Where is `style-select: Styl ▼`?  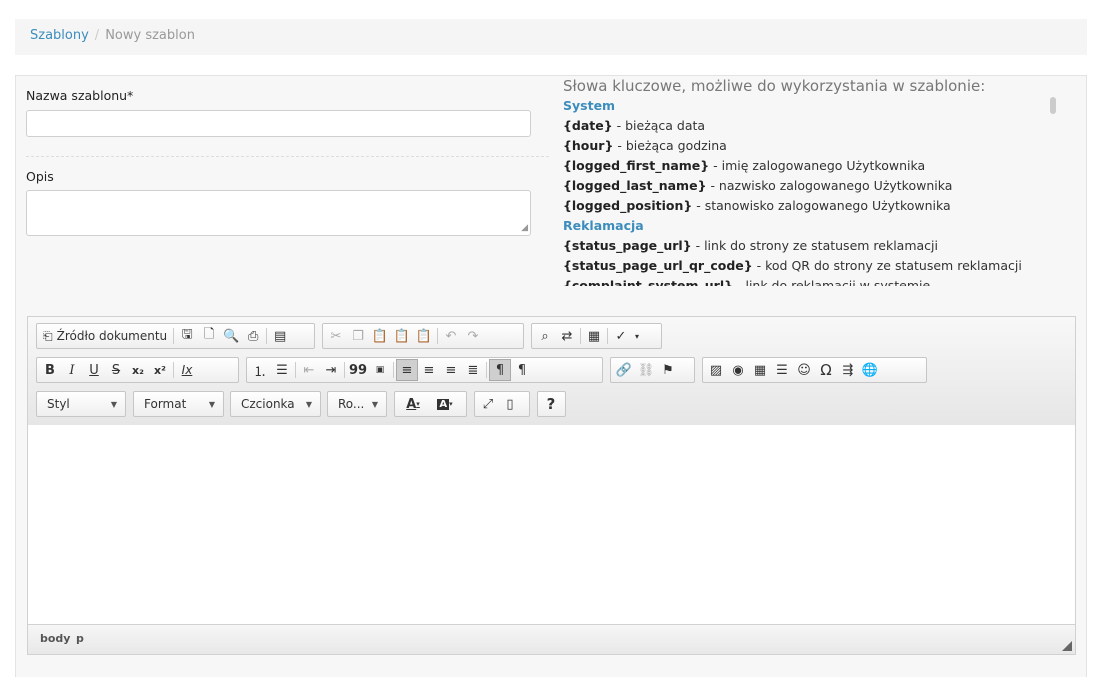
style-select: Styl ▼ is located at coordinates (81, 404).